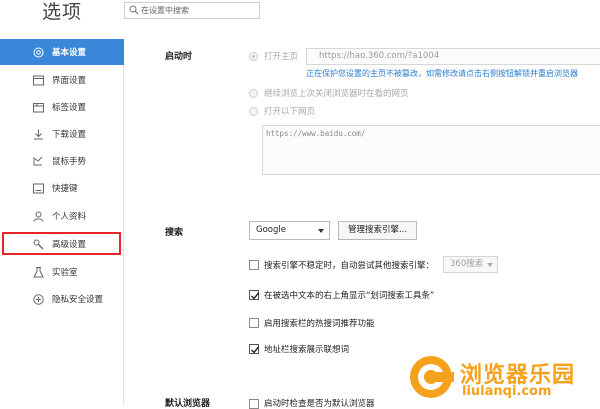 This screenshot has height=409, width=600. Describe the element at coordinates (61, 243) in the screenshot. I see `highlight-frame` at that location.